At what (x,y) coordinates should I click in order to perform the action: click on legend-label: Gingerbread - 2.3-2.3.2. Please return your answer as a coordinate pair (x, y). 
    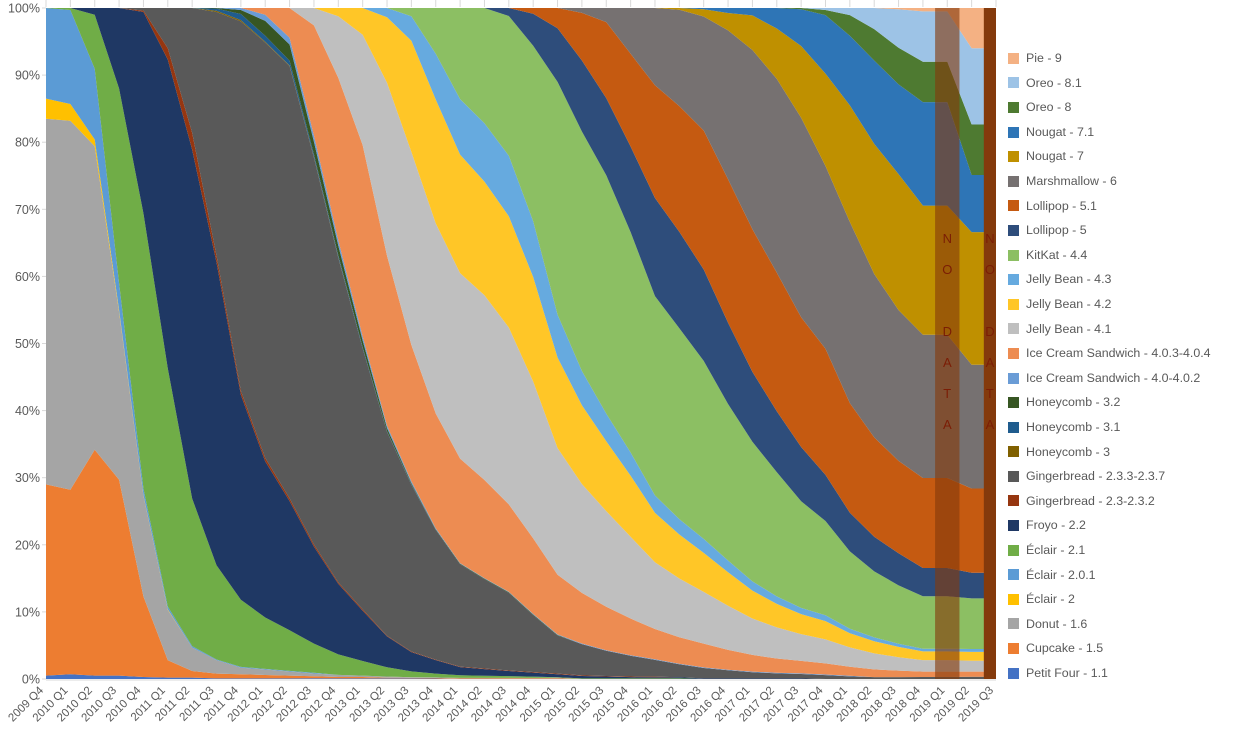
    Looking at the image, I should click on (1090, 500).